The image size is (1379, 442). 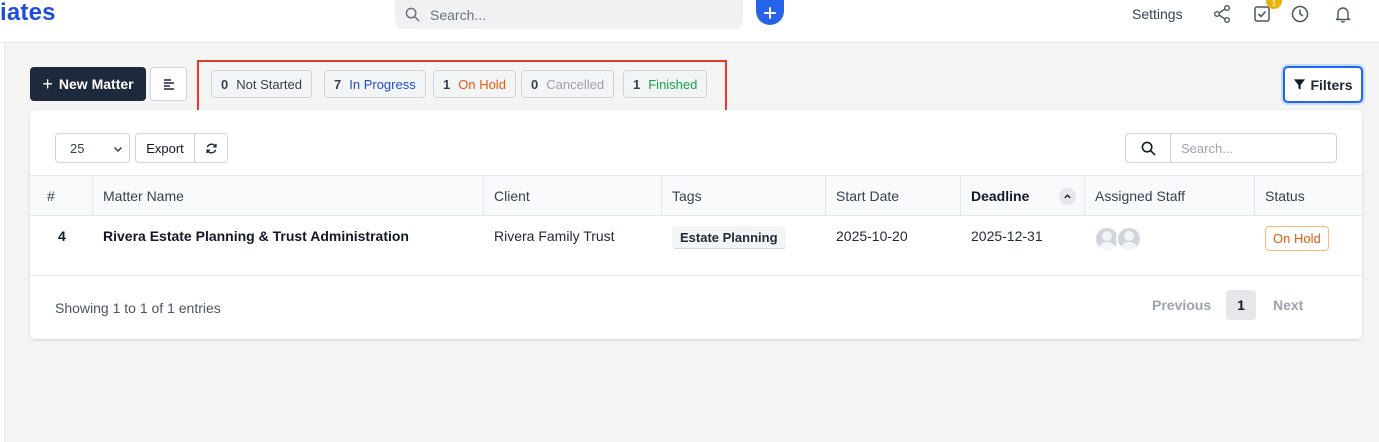 I want to click on list-view-toggle, so click(x=168, y=84).